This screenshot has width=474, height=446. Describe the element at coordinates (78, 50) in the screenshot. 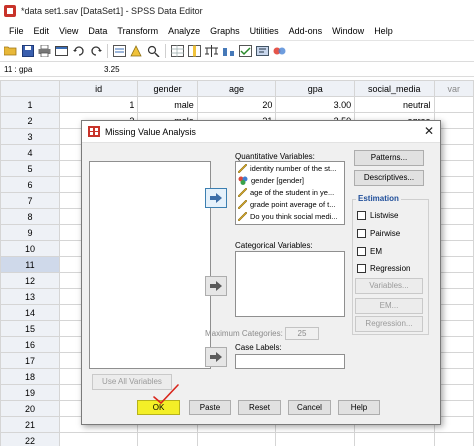

I see `undo-icon` at that location.